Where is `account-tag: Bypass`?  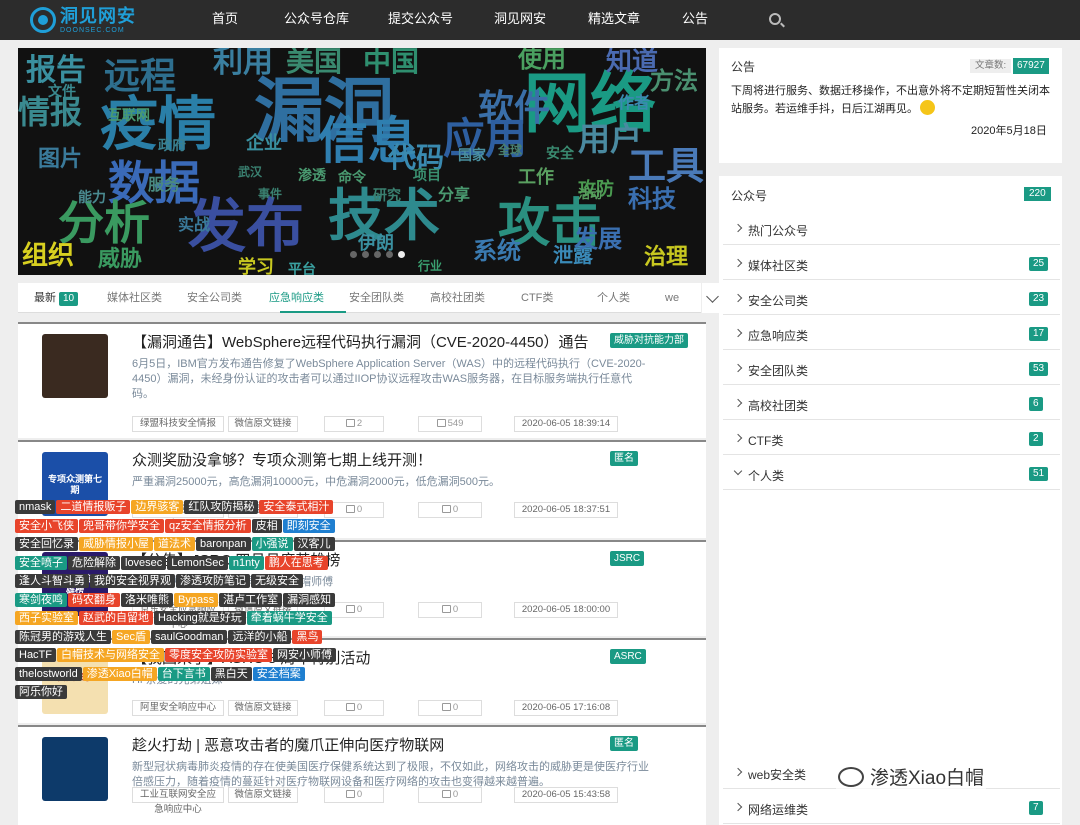 account-tag: Bypass is located at coordinates (196, 599).